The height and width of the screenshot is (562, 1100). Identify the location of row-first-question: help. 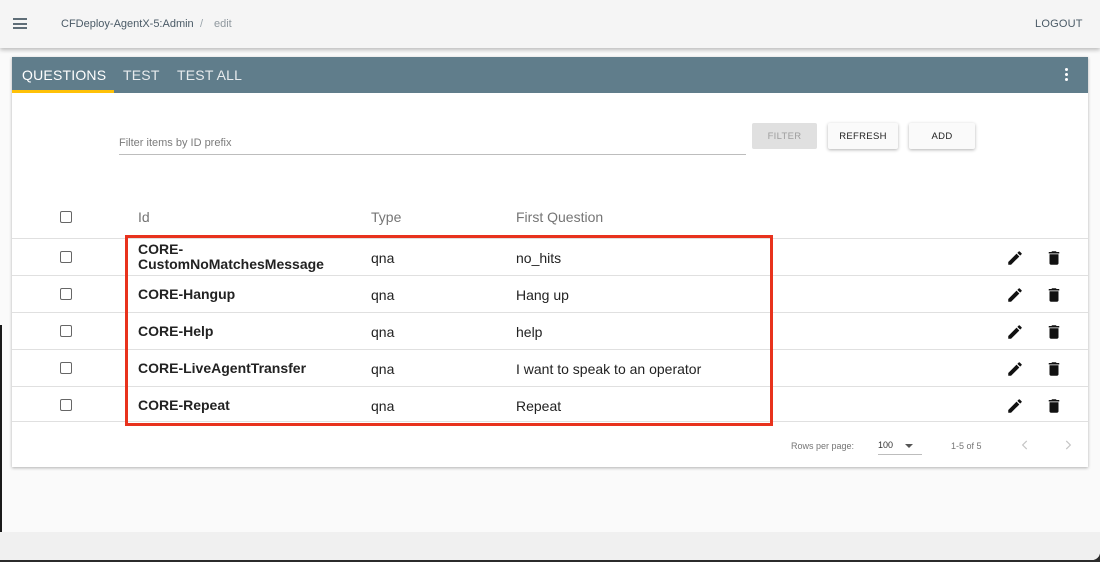
(529, 332).